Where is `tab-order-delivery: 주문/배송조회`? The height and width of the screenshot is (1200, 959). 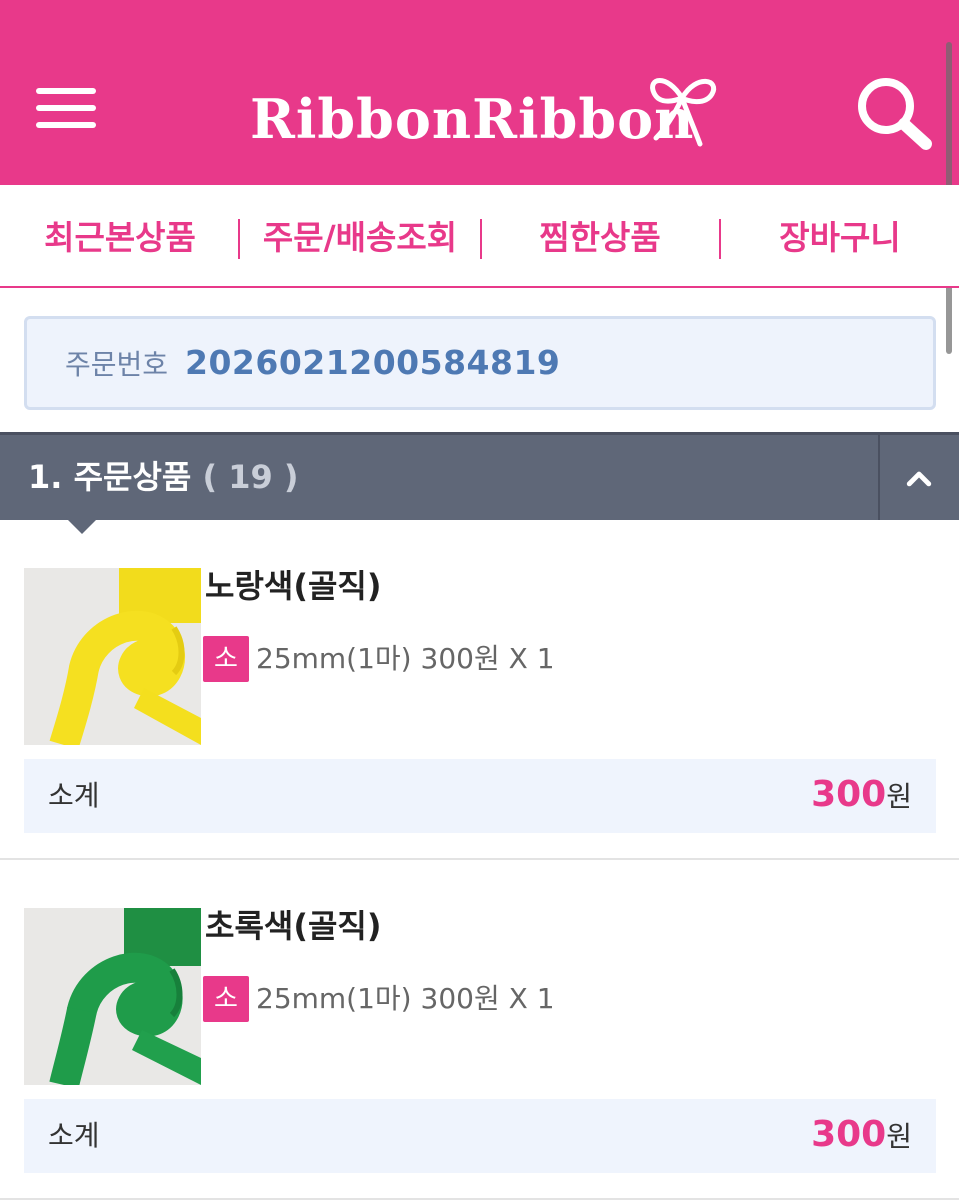
tab-order-delivery: 주문/배송조회 is located at coordinates (360, 238).